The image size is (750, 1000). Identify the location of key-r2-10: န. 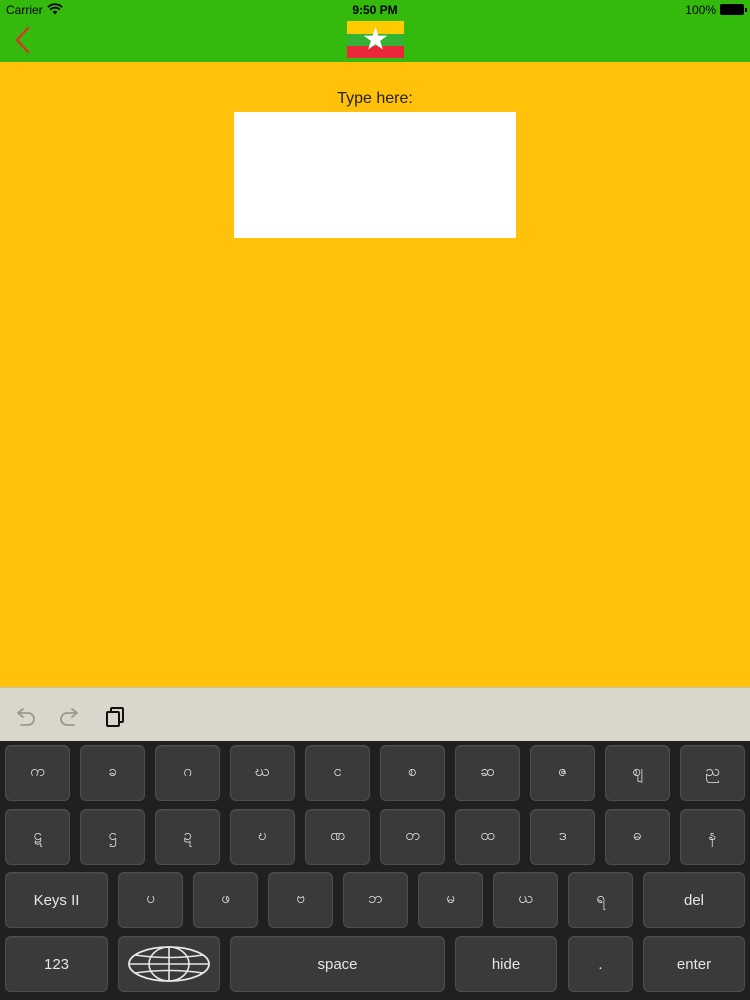
(712, 837).